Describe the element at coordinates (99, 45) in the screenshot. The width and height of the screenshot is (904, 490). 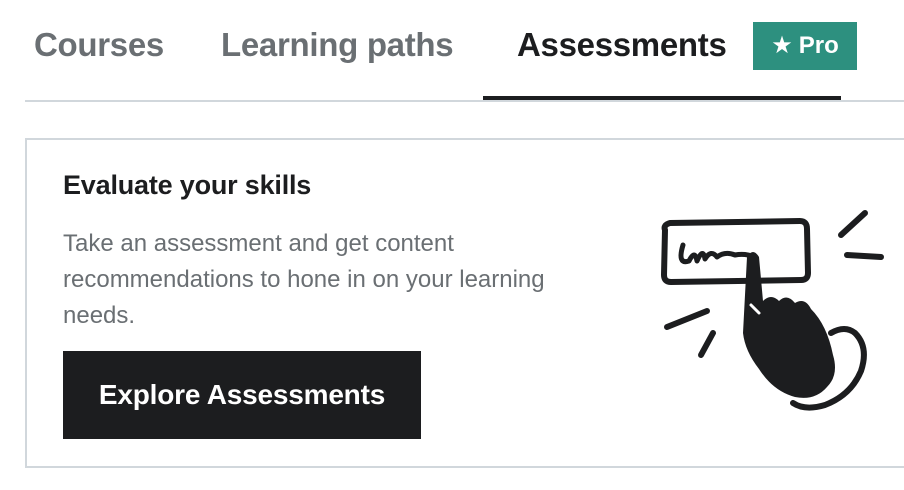
I see `tab-courses: Courses` at that location.